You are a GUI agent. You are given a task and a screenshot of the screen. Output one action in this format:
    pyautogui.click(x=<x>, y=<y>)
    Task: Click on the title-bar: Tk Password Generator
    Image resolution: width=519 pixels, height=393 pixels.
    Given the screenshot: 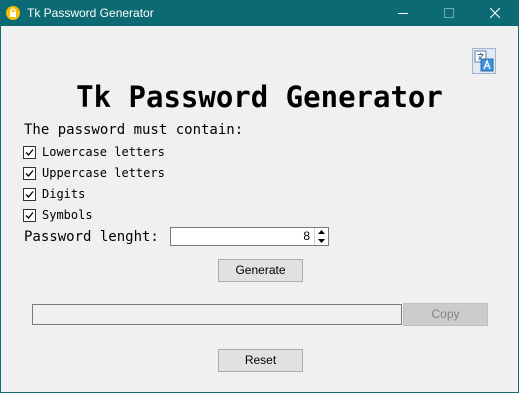 What is the action you would take?
    pyautogui.click(x=259, y=13)
    